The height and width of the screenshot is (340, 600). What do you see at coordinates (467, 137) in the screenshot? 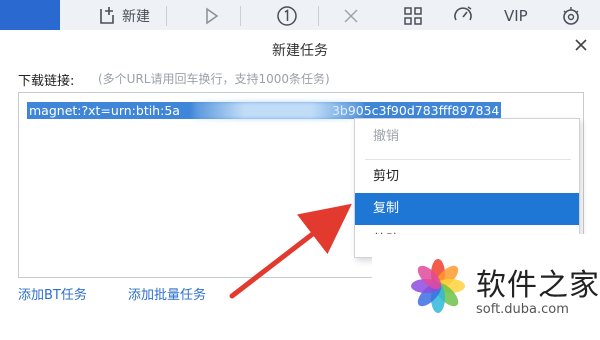
I see `menu-item-undo: 撤销` at bounding box center [467, 137].